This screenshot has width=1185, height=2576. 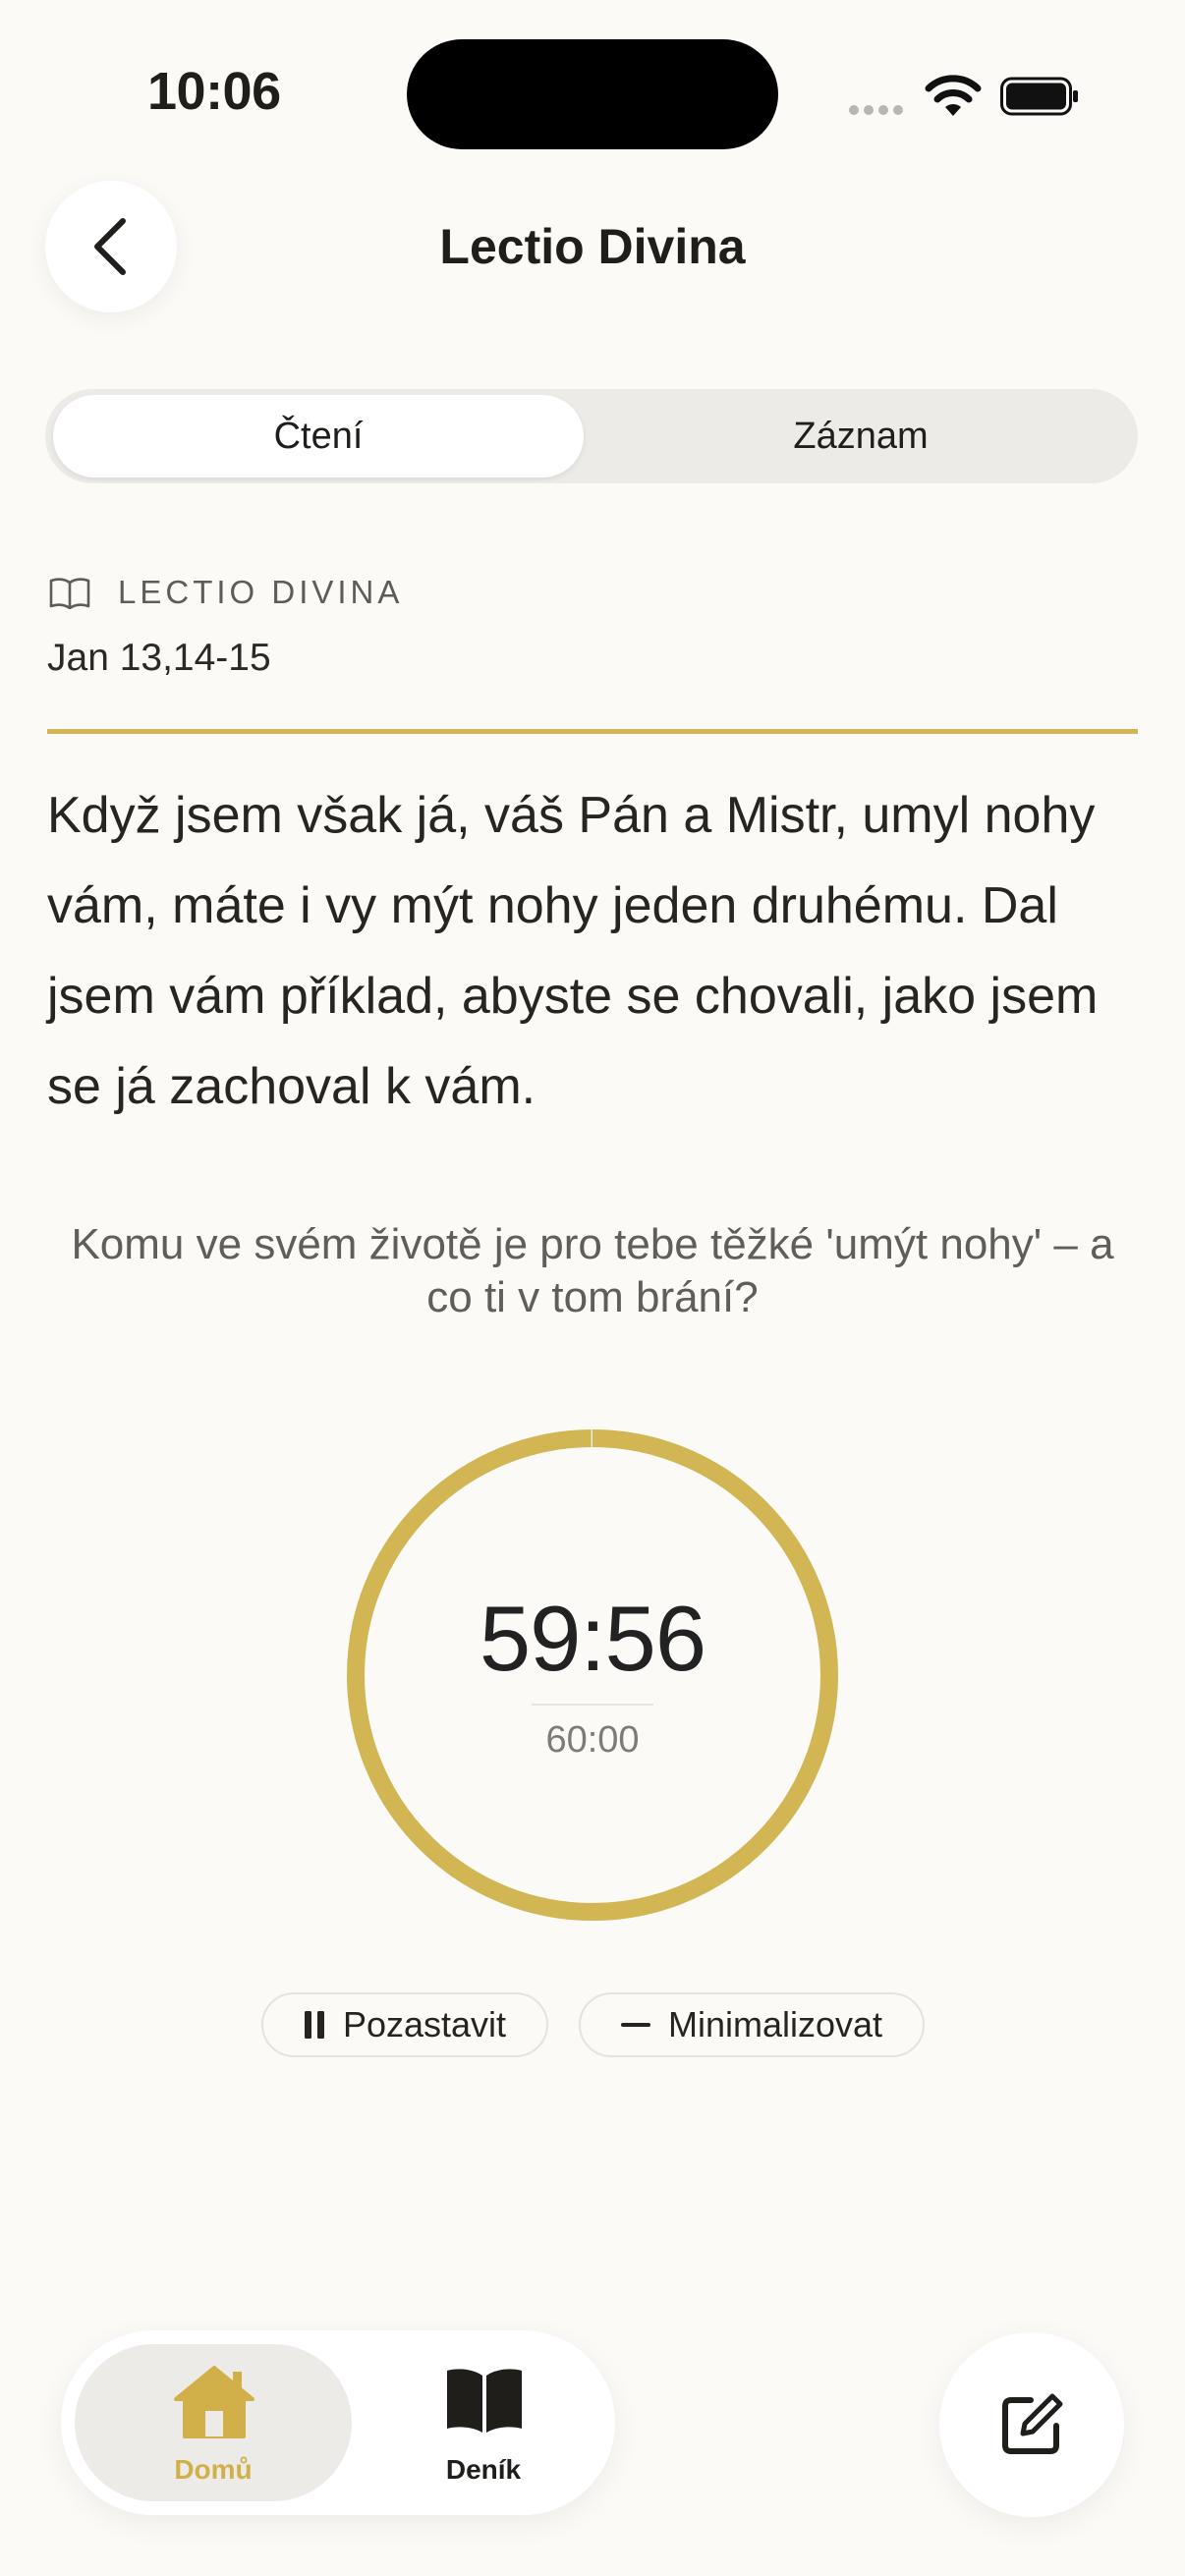 I want to click on pause-button: Pozastavit, so click(x=405, y=2024).